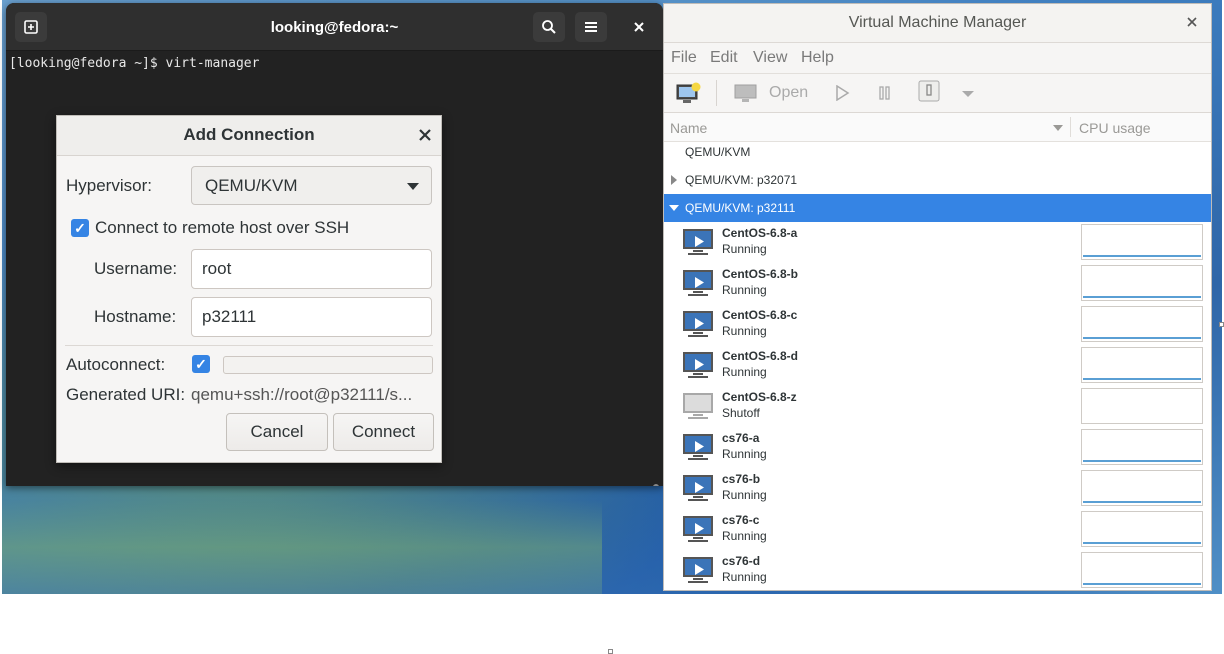  I want to click on expander-expanded-icon, so click(674, 208).